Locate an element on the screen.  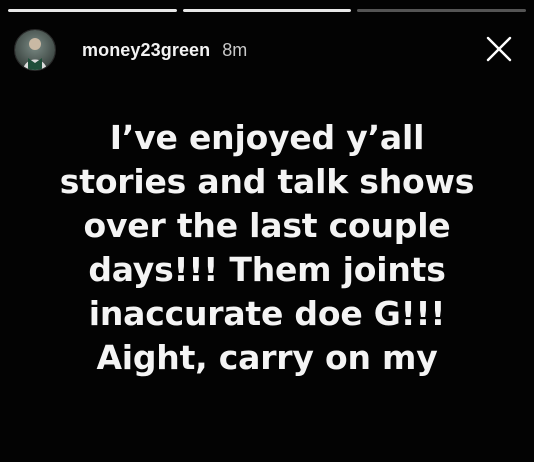
caption-line: I’ve enjoyed y’all is located at coordinates (267, 137).